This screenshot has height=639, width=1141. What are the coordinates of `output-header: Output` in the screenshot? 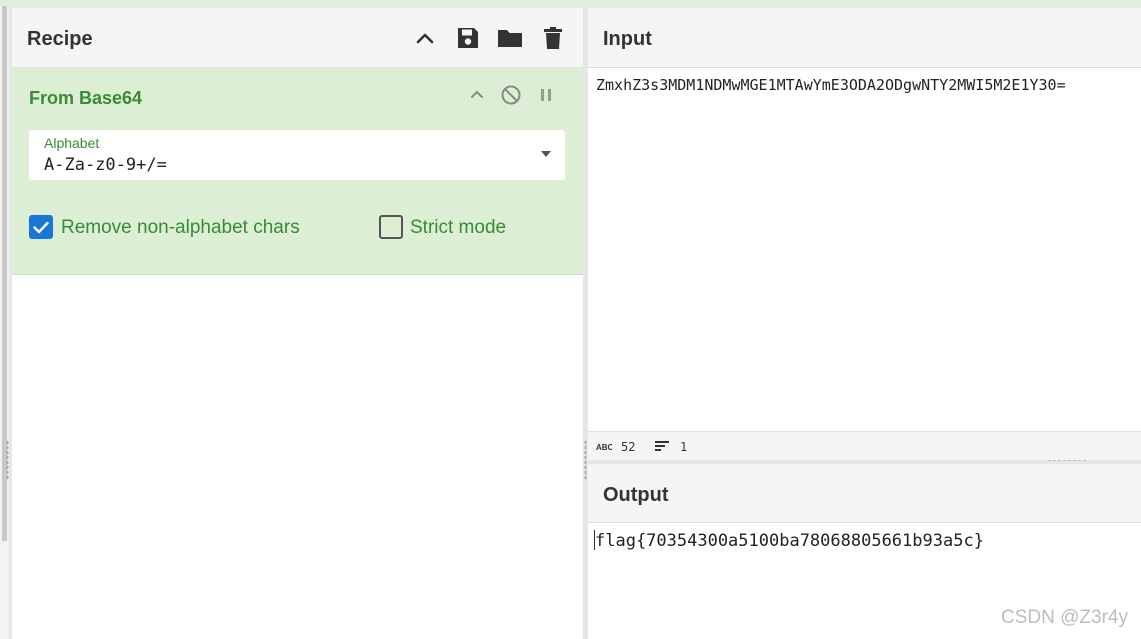 It's located at (864, 493).